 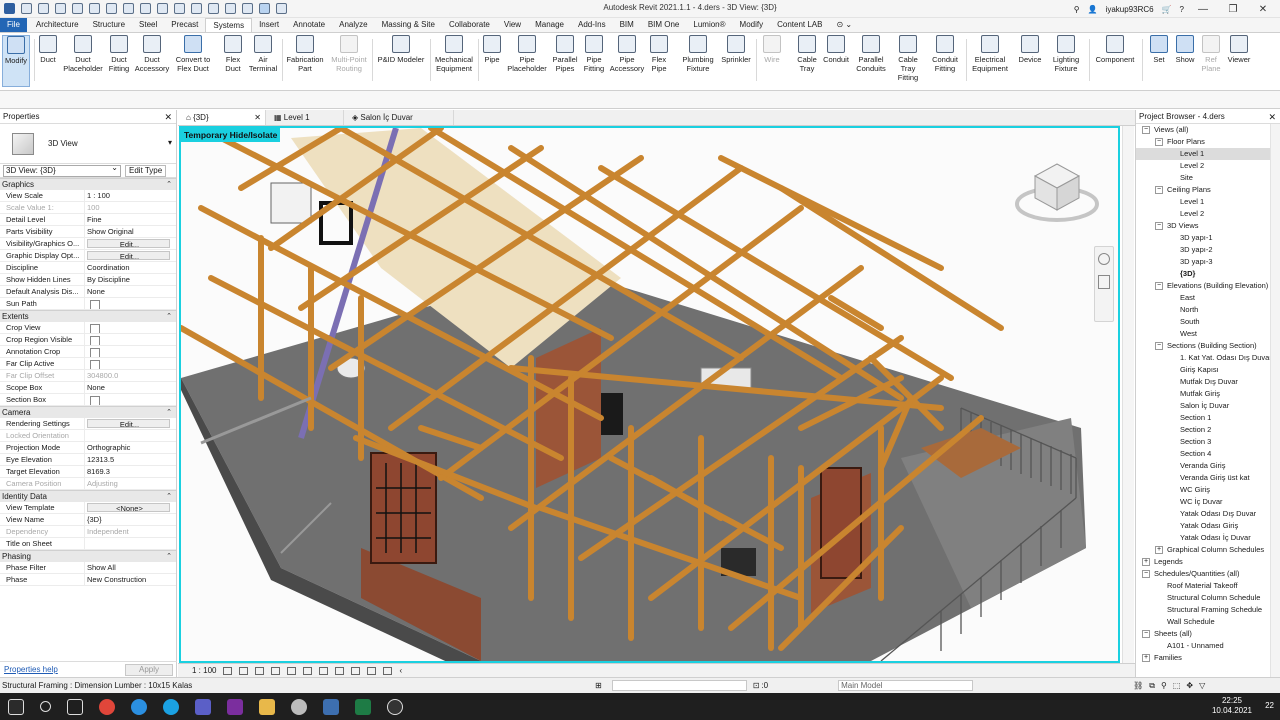 What do you see at coordinates (1208, 562) in the screenshot?
I see `browser-item-legends: + Legends` at bounding box center [1208, 562].